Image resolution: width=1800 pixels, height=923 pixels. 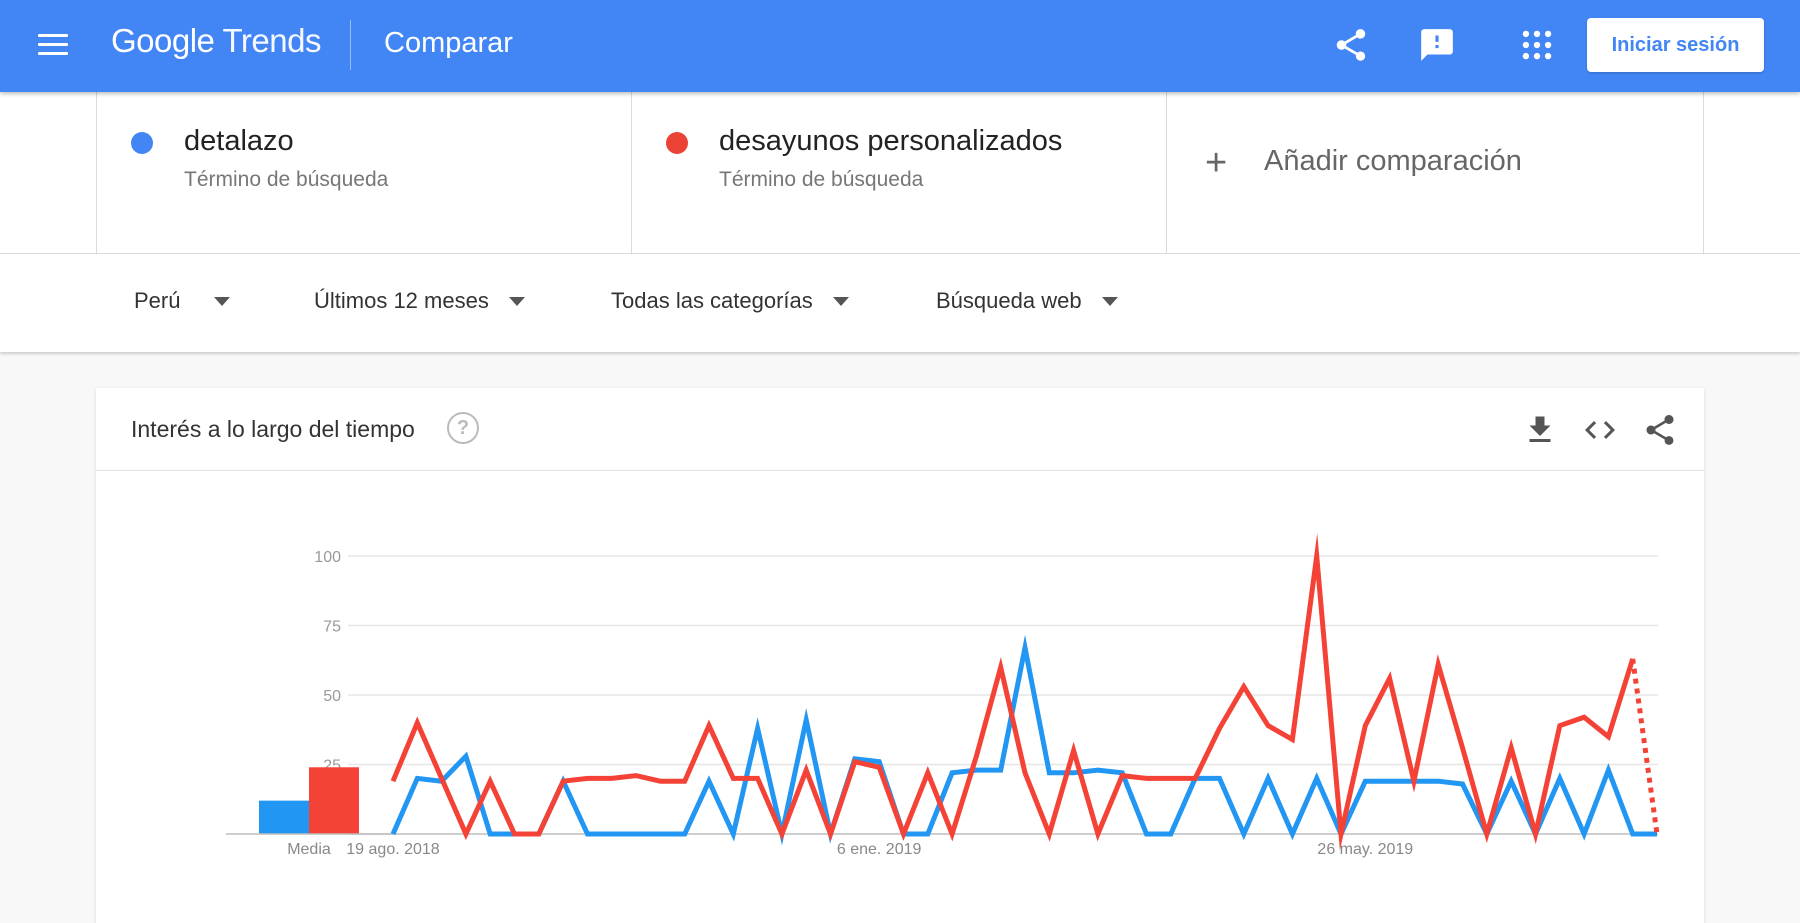 What do you see at coordinates (393, 849) in the screenshot?
I see `x-tick-label: 19 ago. 2018` at bounding box center [393, 849].